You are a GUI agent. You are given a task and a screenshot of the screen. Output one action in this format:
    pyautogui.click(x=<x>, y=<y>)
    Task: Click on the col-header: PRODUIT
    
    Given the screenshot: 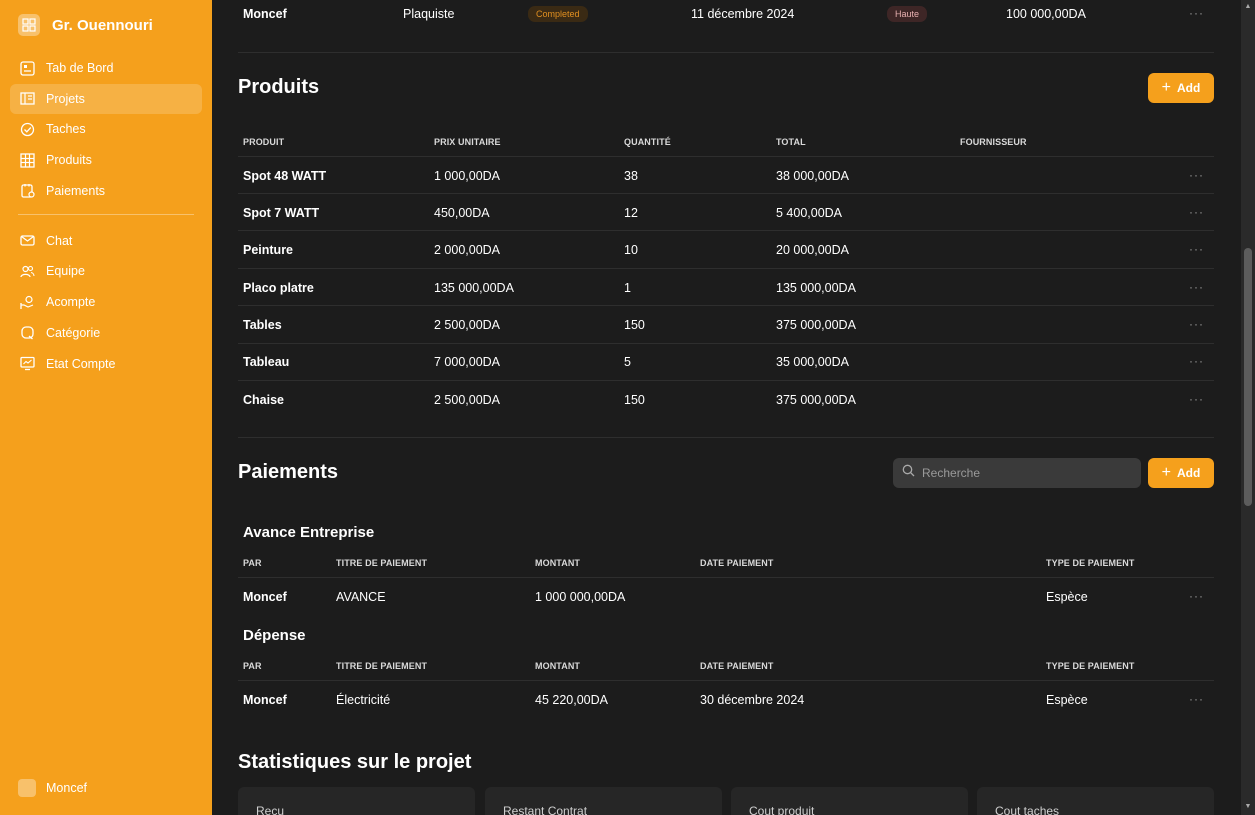 What is the action you would take?
    pyautogui.click(x=264, y=142)
    